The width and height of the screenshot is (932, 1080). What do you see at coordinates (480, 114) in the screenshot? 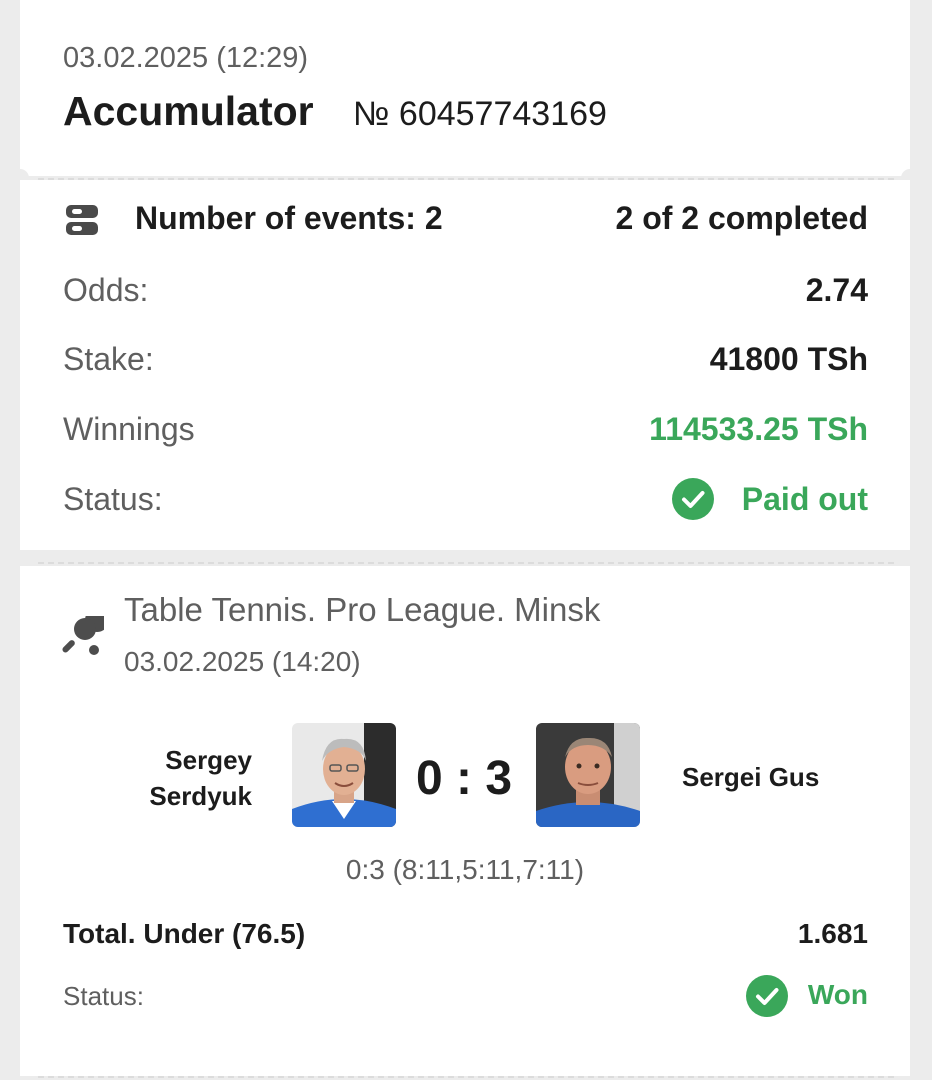
I see `bet-number: № 60457743169` at bounding box center [480, 114].